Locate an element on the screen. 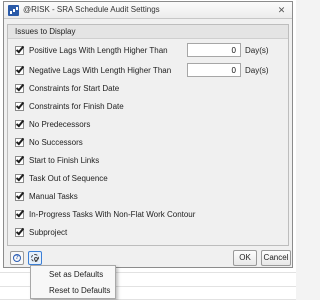 The image size is (320, 300). close-icon: ✕ is located at coordinates (281, 10).